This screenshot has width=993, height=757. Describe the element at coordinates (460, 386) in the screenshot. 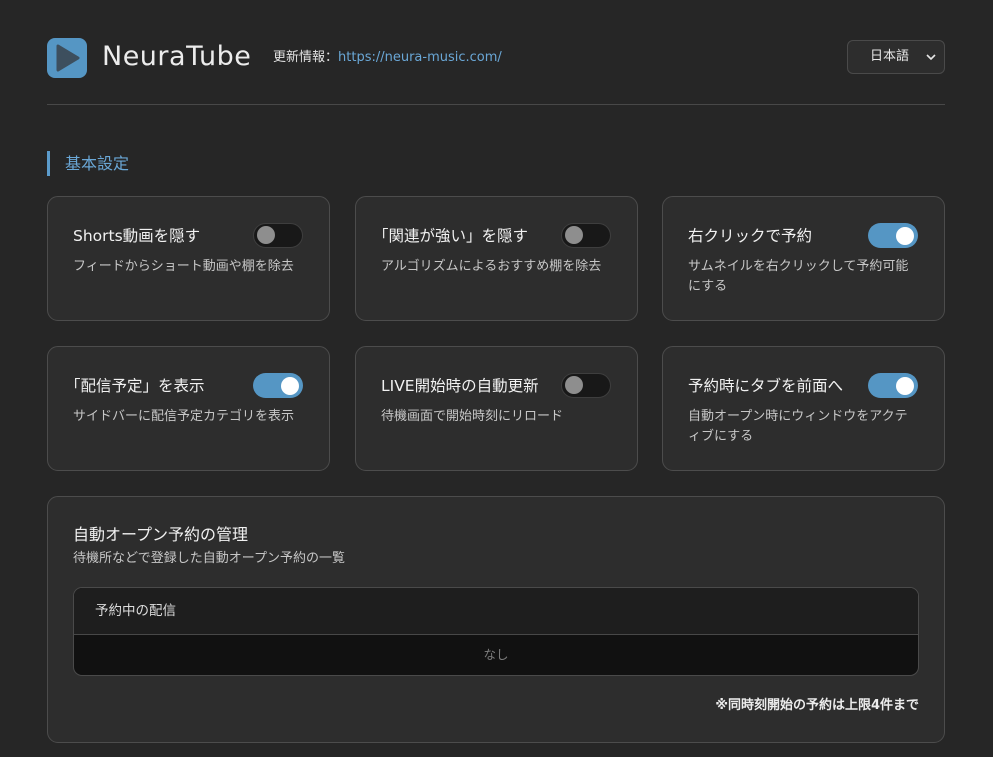

I see `setting-title: LIVE開始時の自動更新` at that location.